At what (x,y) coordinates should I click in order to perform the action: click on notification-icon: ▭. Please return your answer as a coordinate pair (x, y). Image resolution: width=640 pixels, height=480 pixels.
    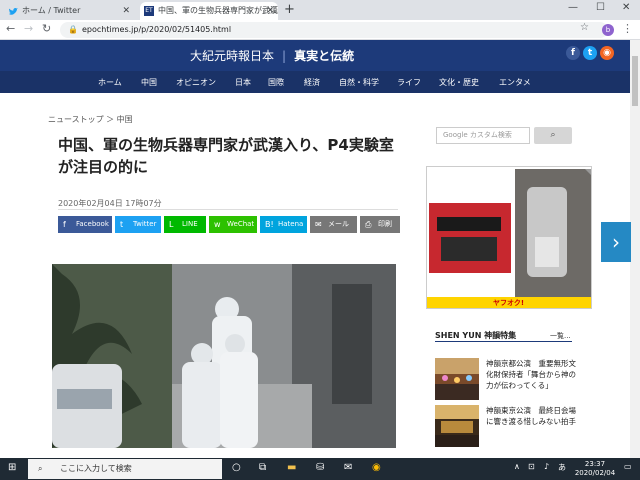
    Looking at the image, I should click on (628, 466).